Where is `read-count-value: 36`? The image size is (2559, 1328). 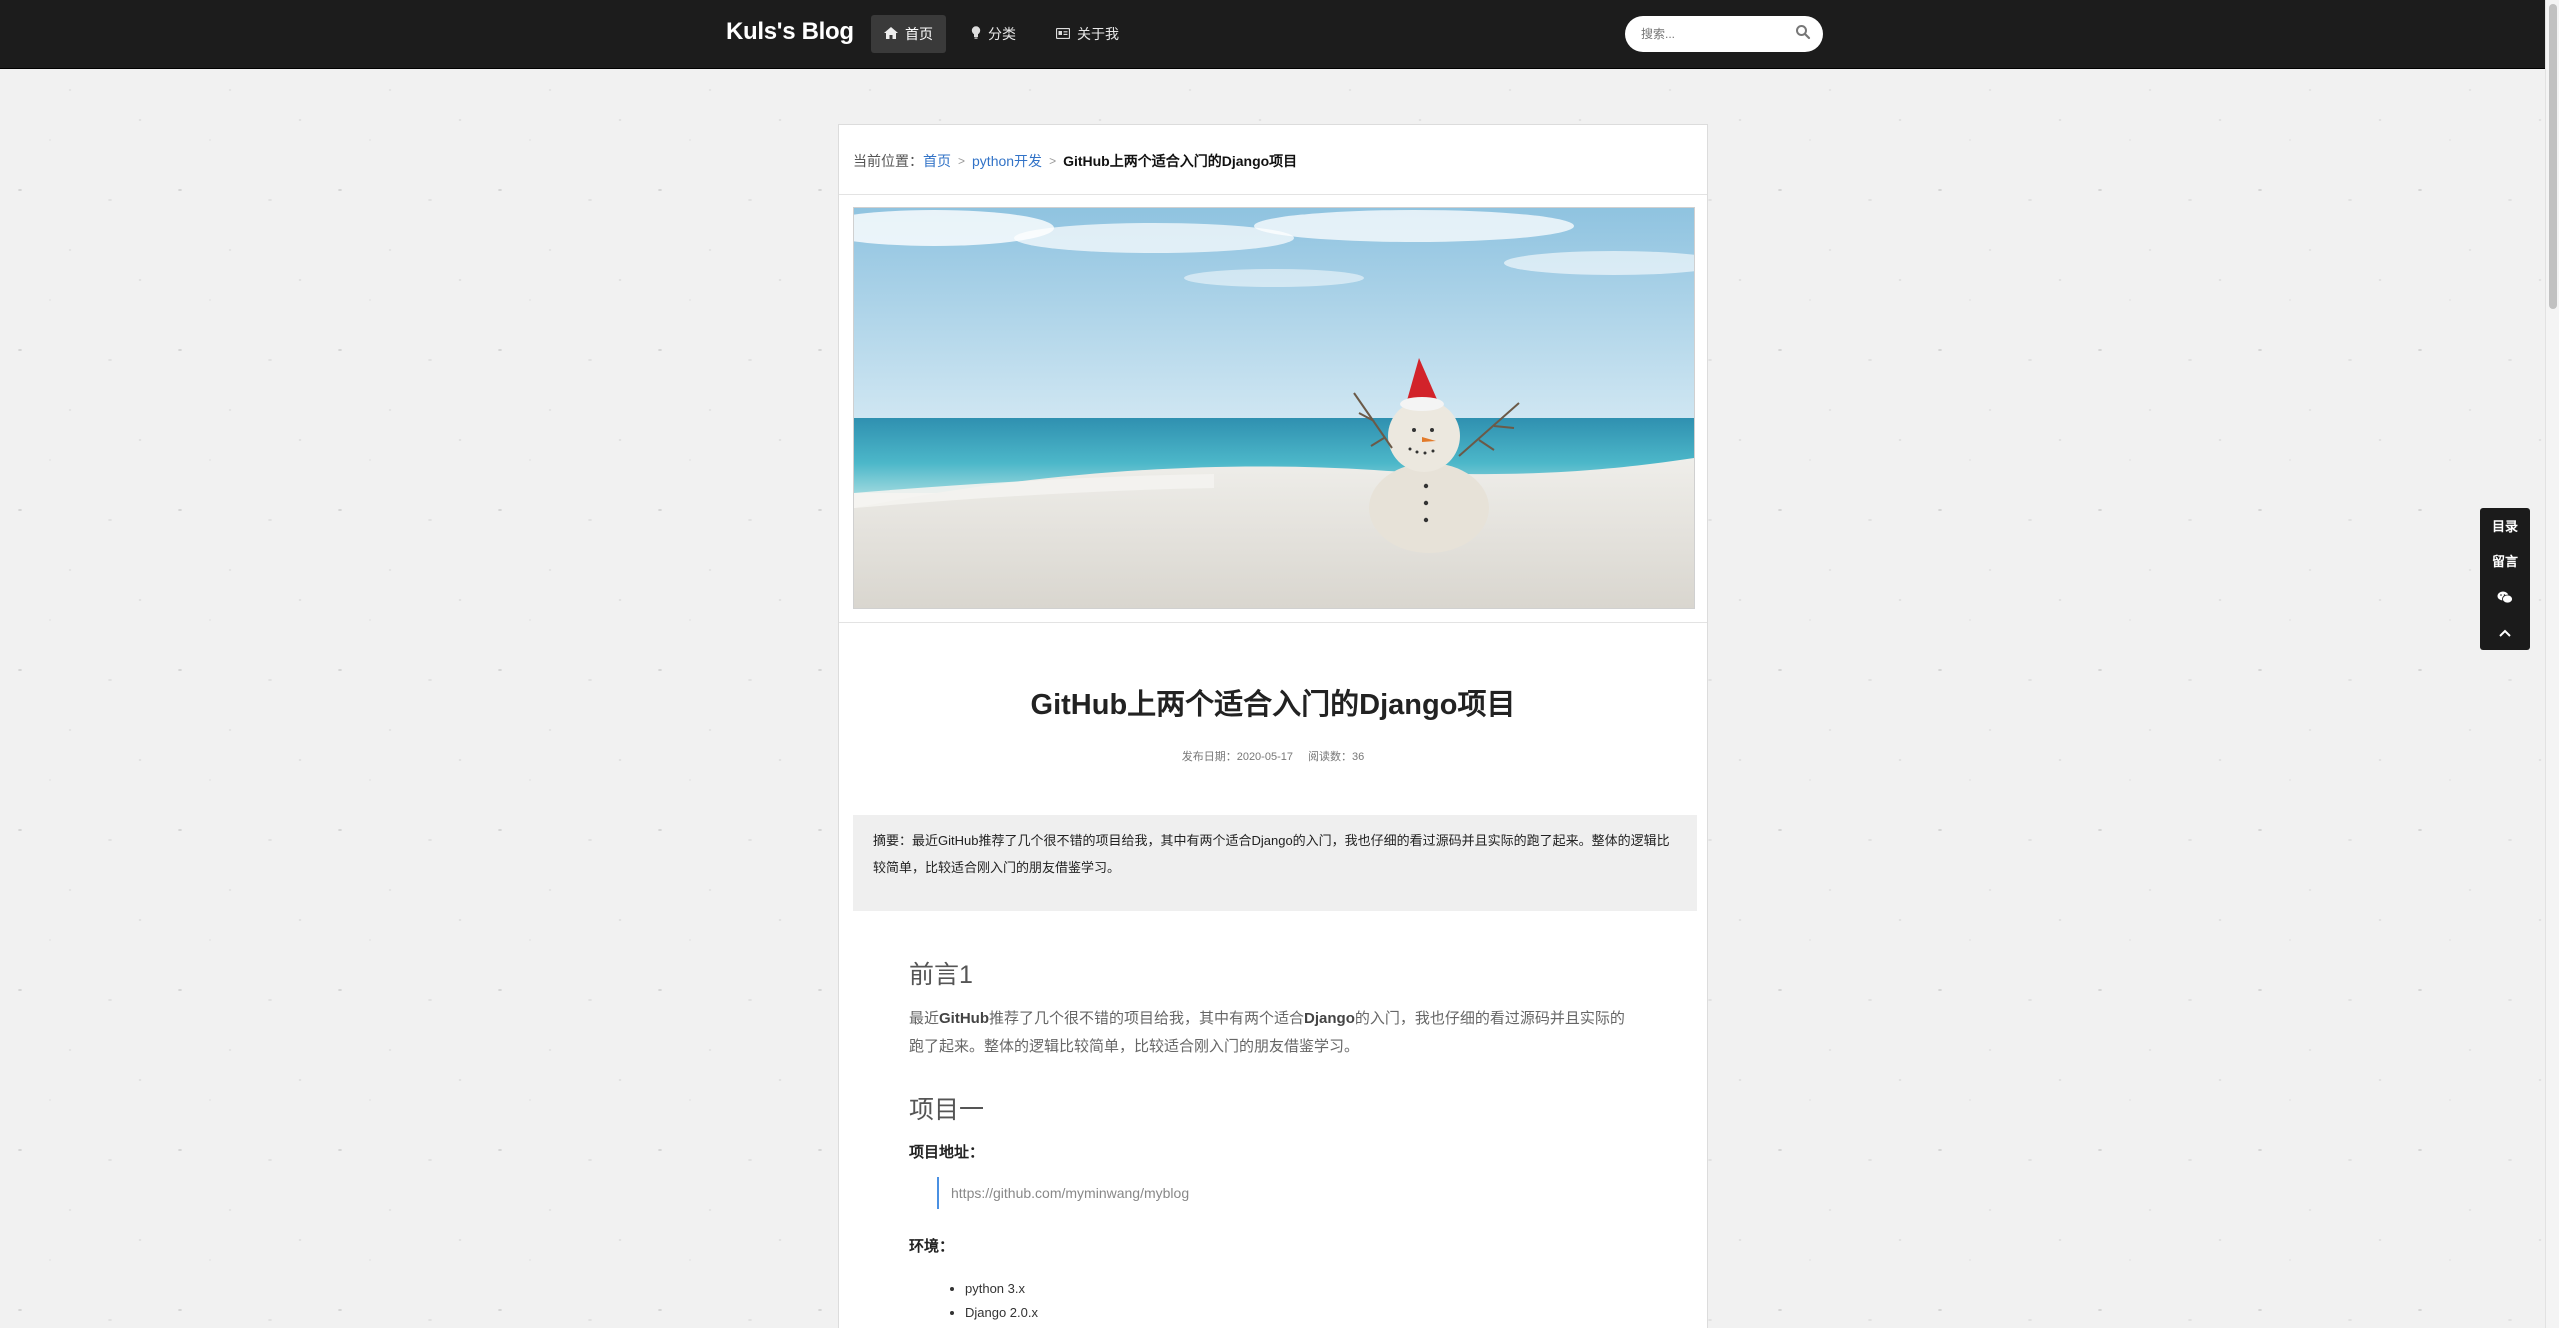 read-count-value: 36 is located at coordinates (1358, 757).